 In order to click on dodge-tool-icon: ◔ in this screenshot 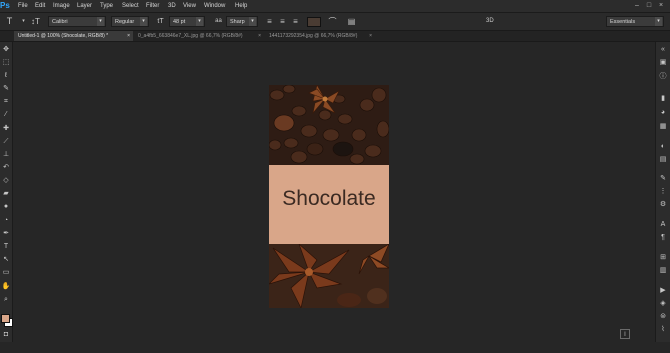, I will do `click(6, 221)`.